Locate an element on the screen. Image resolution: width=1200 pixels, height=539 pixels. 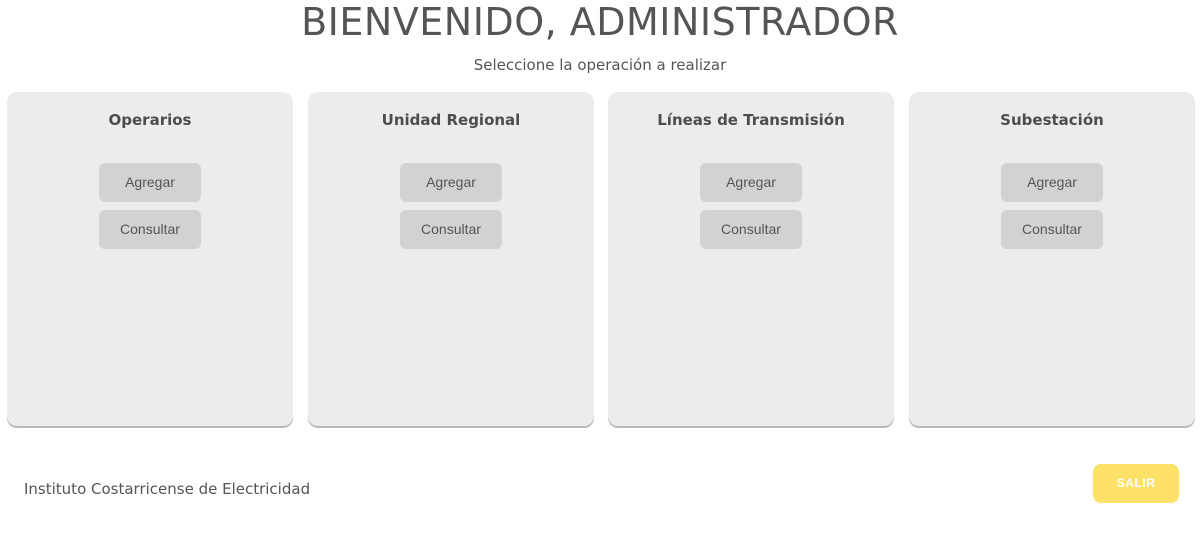
add-operarios-button: Agregar is located at coordinates (150, 182).